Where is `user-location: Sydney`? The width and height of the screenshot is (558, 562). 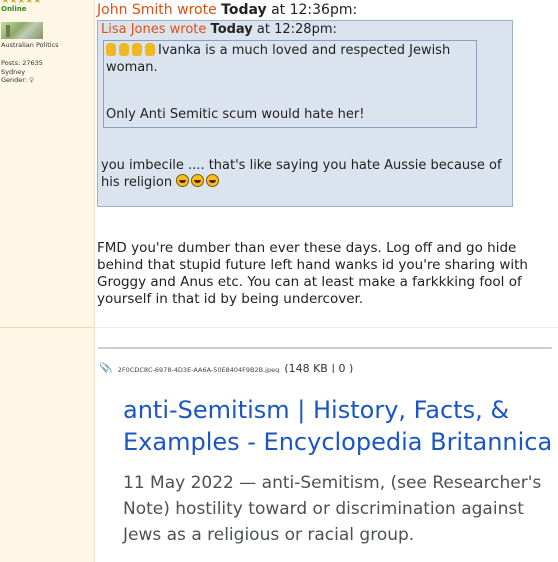
user-location: Sydney is located at coordinates (13, 72).